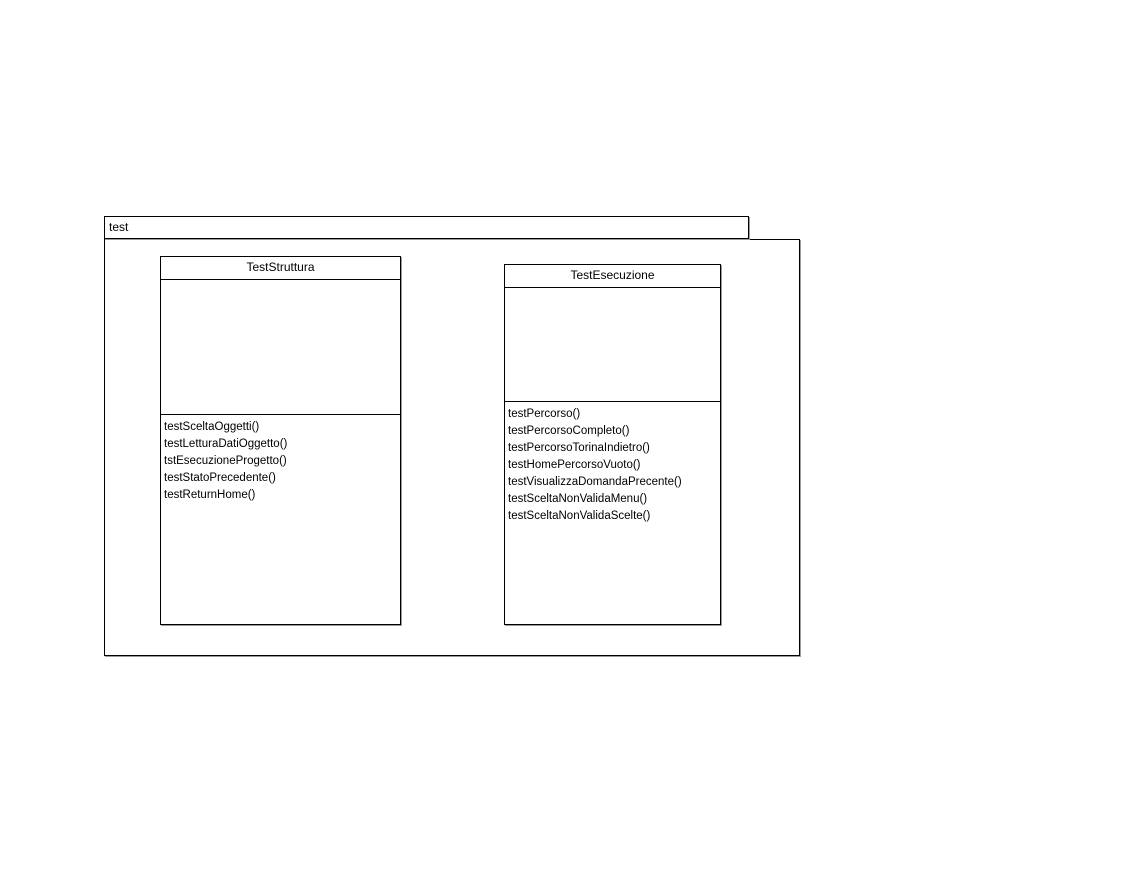 The height and width of the screenshot is (872, 1128). What do you see at coordinates (119, 227) in the screenshot?
I see `package-name: test` at bounding box center [119, 227].